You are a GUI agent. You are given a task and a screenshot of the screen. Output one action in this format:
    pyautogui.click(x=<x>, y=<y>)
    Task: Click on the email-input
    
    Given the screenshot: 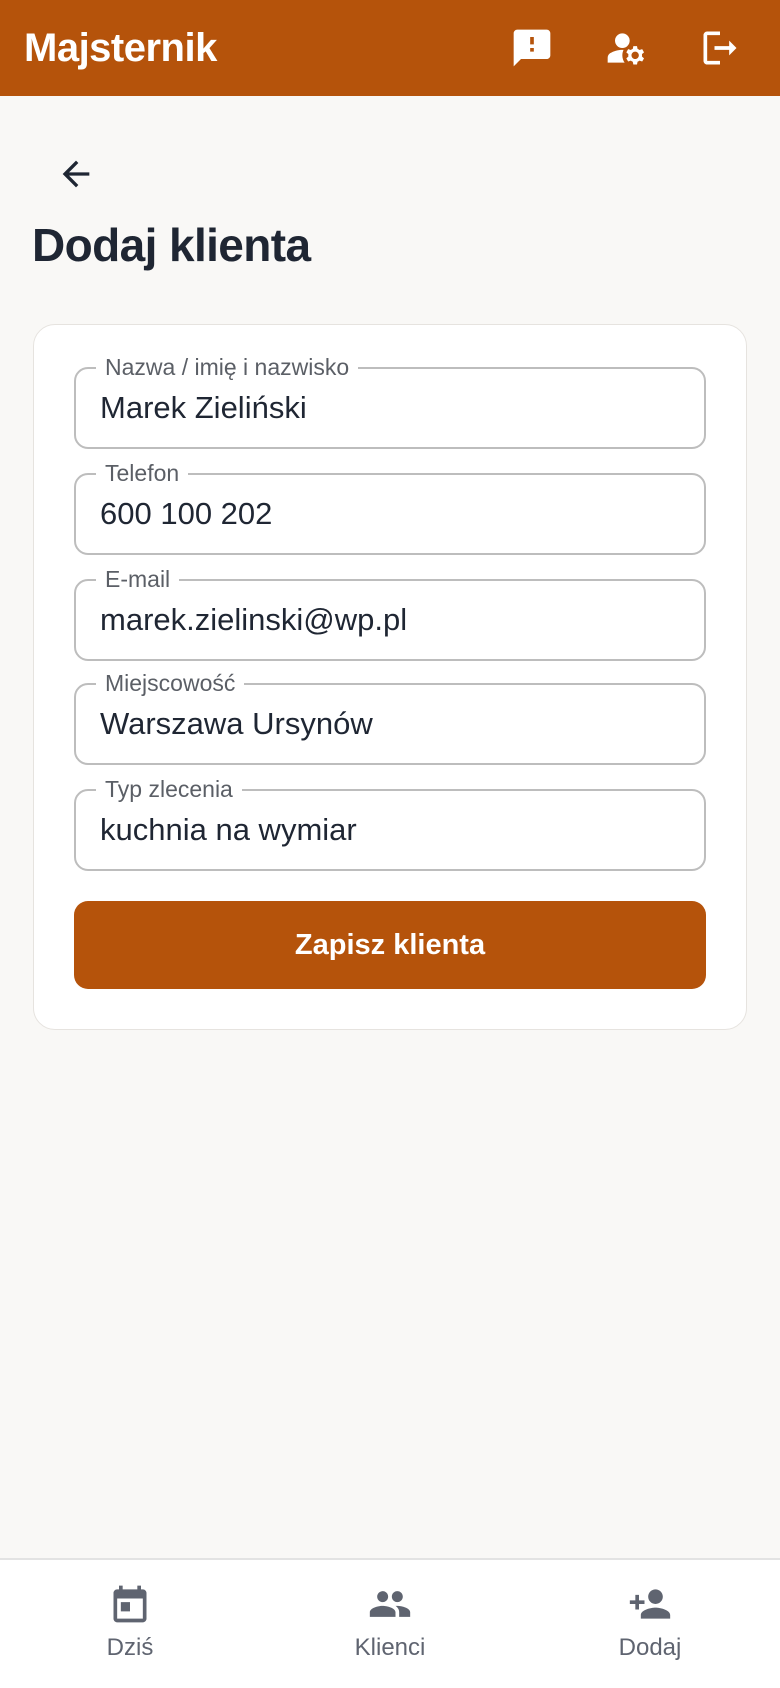 What is the action you would take?
    pyautogui.click(x=390, y=620)
    